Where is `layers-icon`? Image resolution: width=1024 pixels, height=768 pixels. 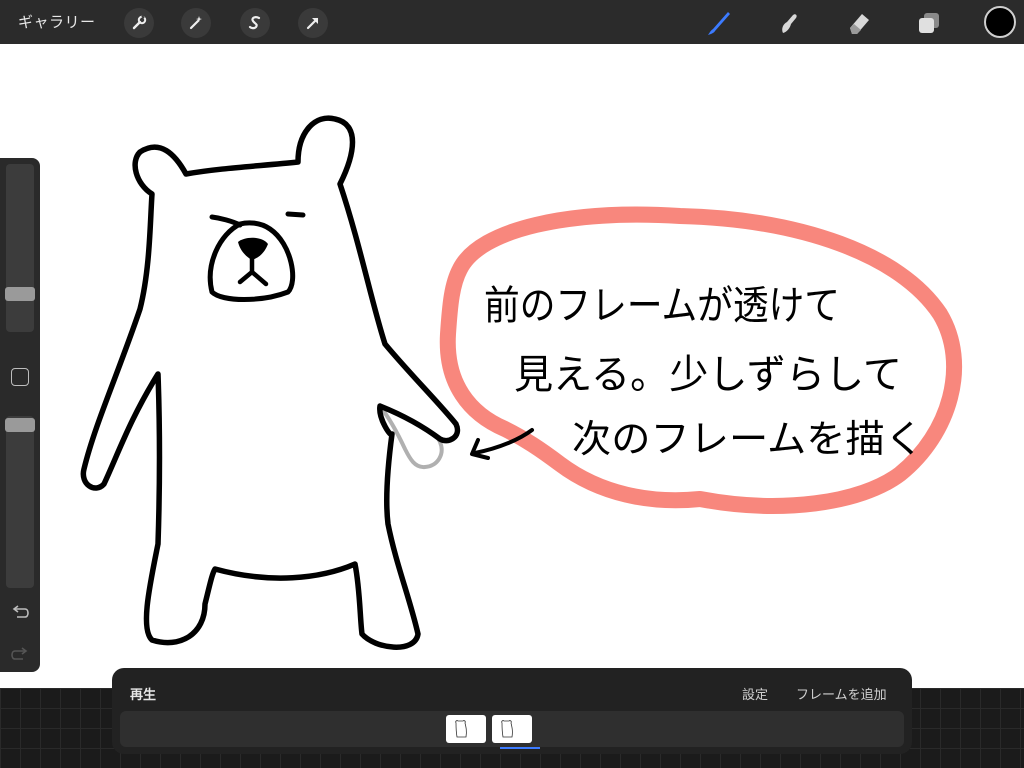
layers-icon is located at coordinates (929, 23).